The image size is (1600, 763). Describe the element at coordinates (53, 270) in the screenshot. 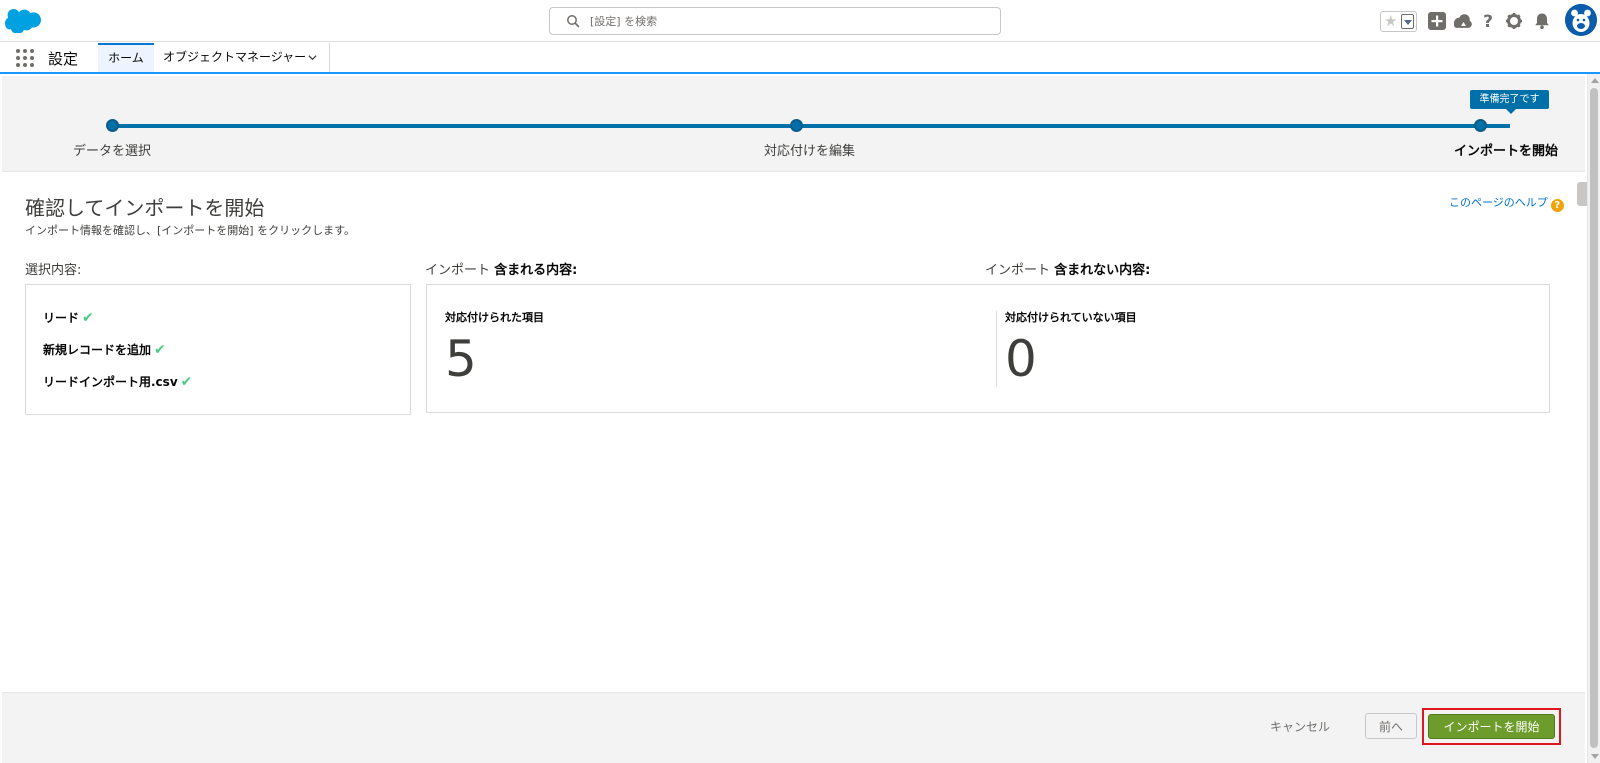

I see `selection-section-label: 選択内容:` at that location.